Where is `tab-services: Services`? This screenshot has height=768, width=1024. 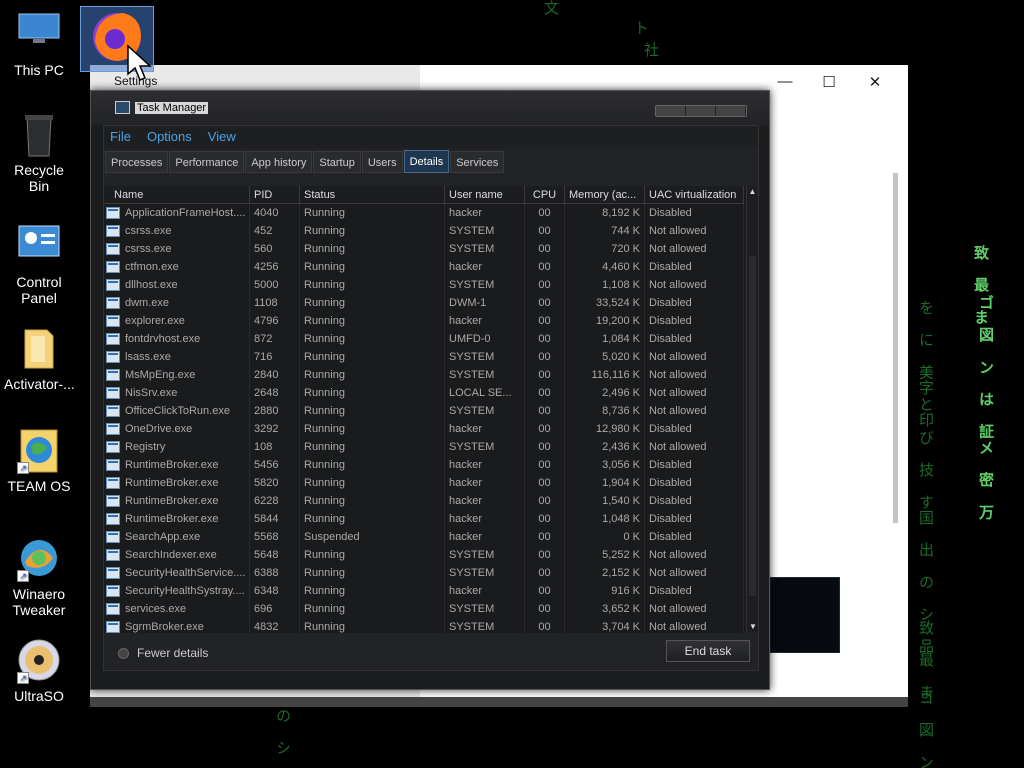 tab-services: Services is located at coordinates (477, 162).